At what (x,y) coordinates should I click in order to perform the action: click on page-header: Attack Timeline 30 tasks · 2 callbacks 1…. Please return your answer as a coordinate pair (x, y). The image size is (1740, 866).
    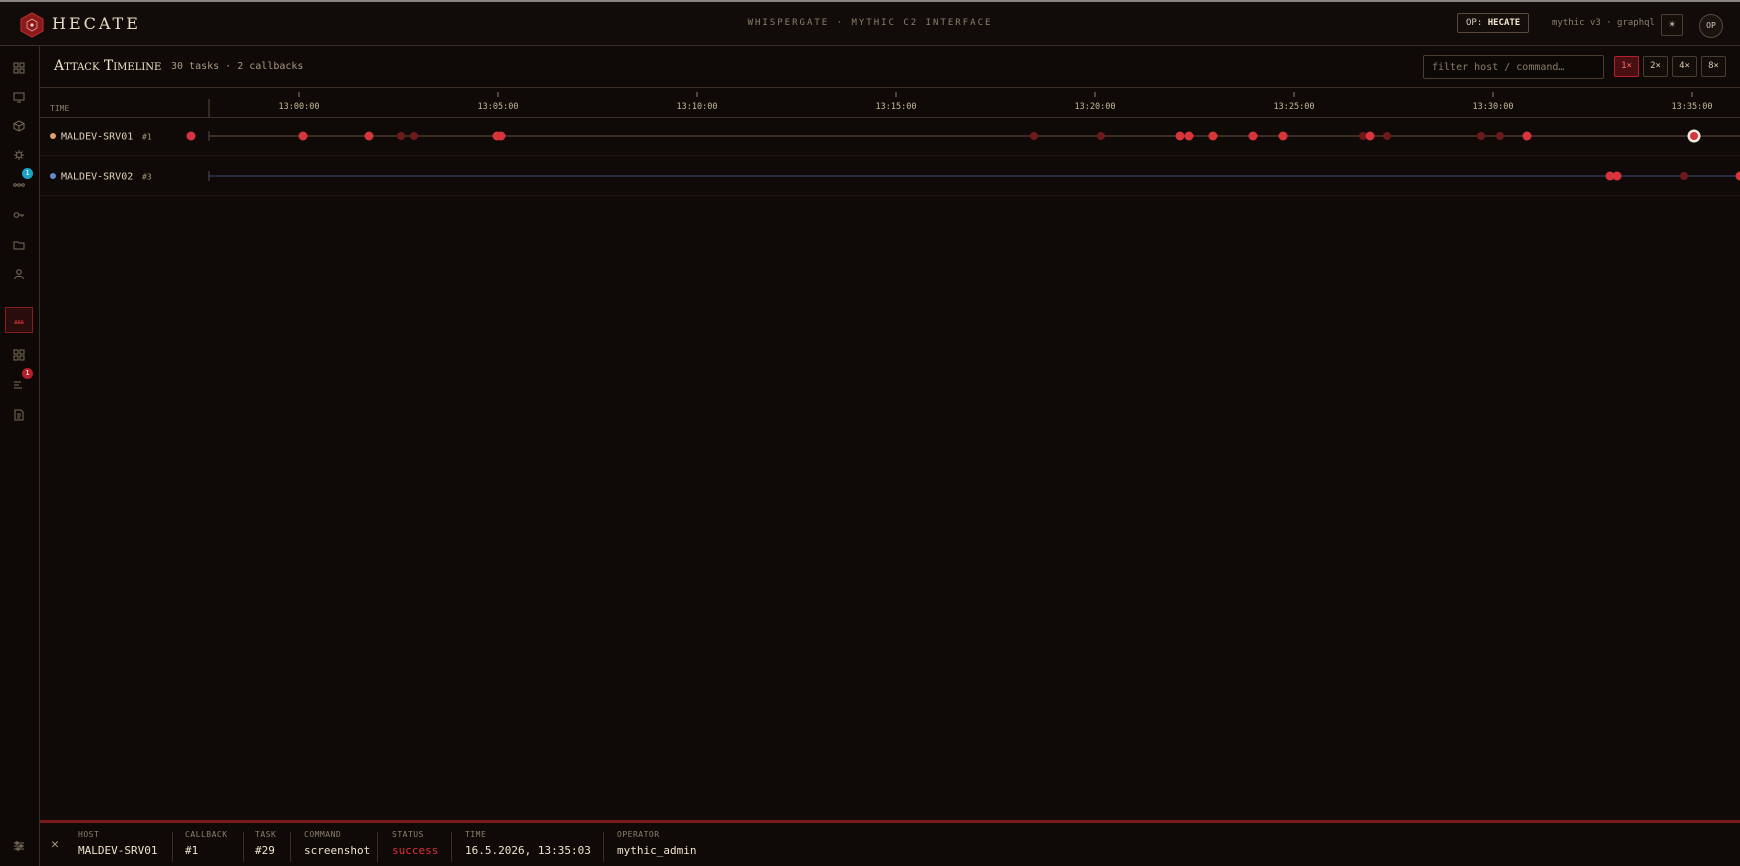
    Looking at the image, I should click on (890, 67).